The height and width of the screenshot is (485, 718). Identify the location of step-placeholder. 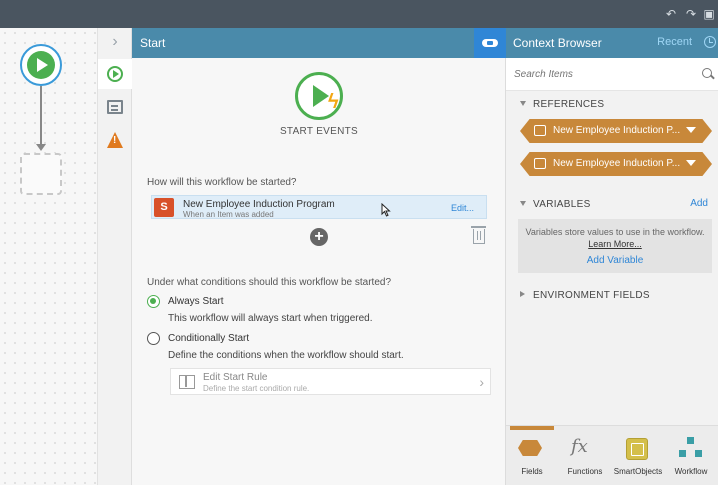
(41, 174).